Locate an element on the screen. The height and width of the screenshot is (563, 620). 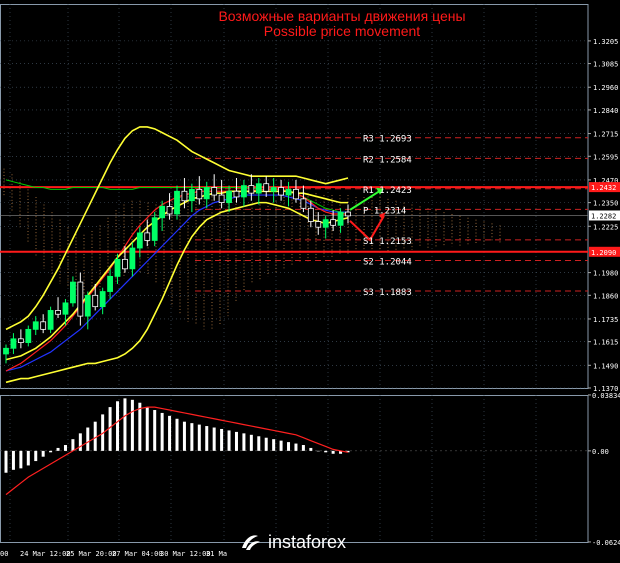
chart-title-ru: Возможные варианты движения цены is located at coordinates (342, 16).